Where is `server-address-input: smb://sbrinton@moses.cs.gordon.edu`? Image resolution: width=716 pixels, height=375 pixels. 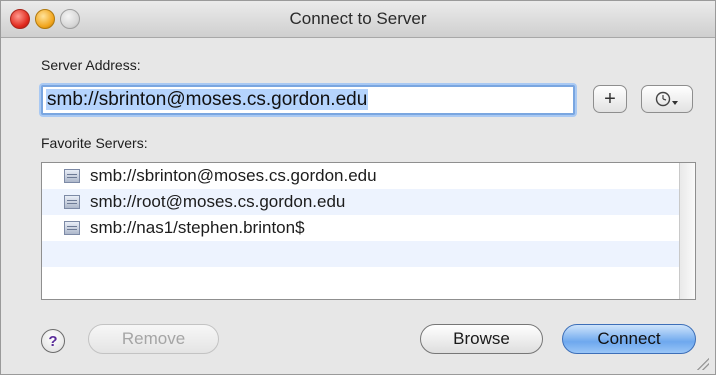 server-address-input: smb://sbrinton@moses.cs.gordon.edu is located at coordinates (308, 100).